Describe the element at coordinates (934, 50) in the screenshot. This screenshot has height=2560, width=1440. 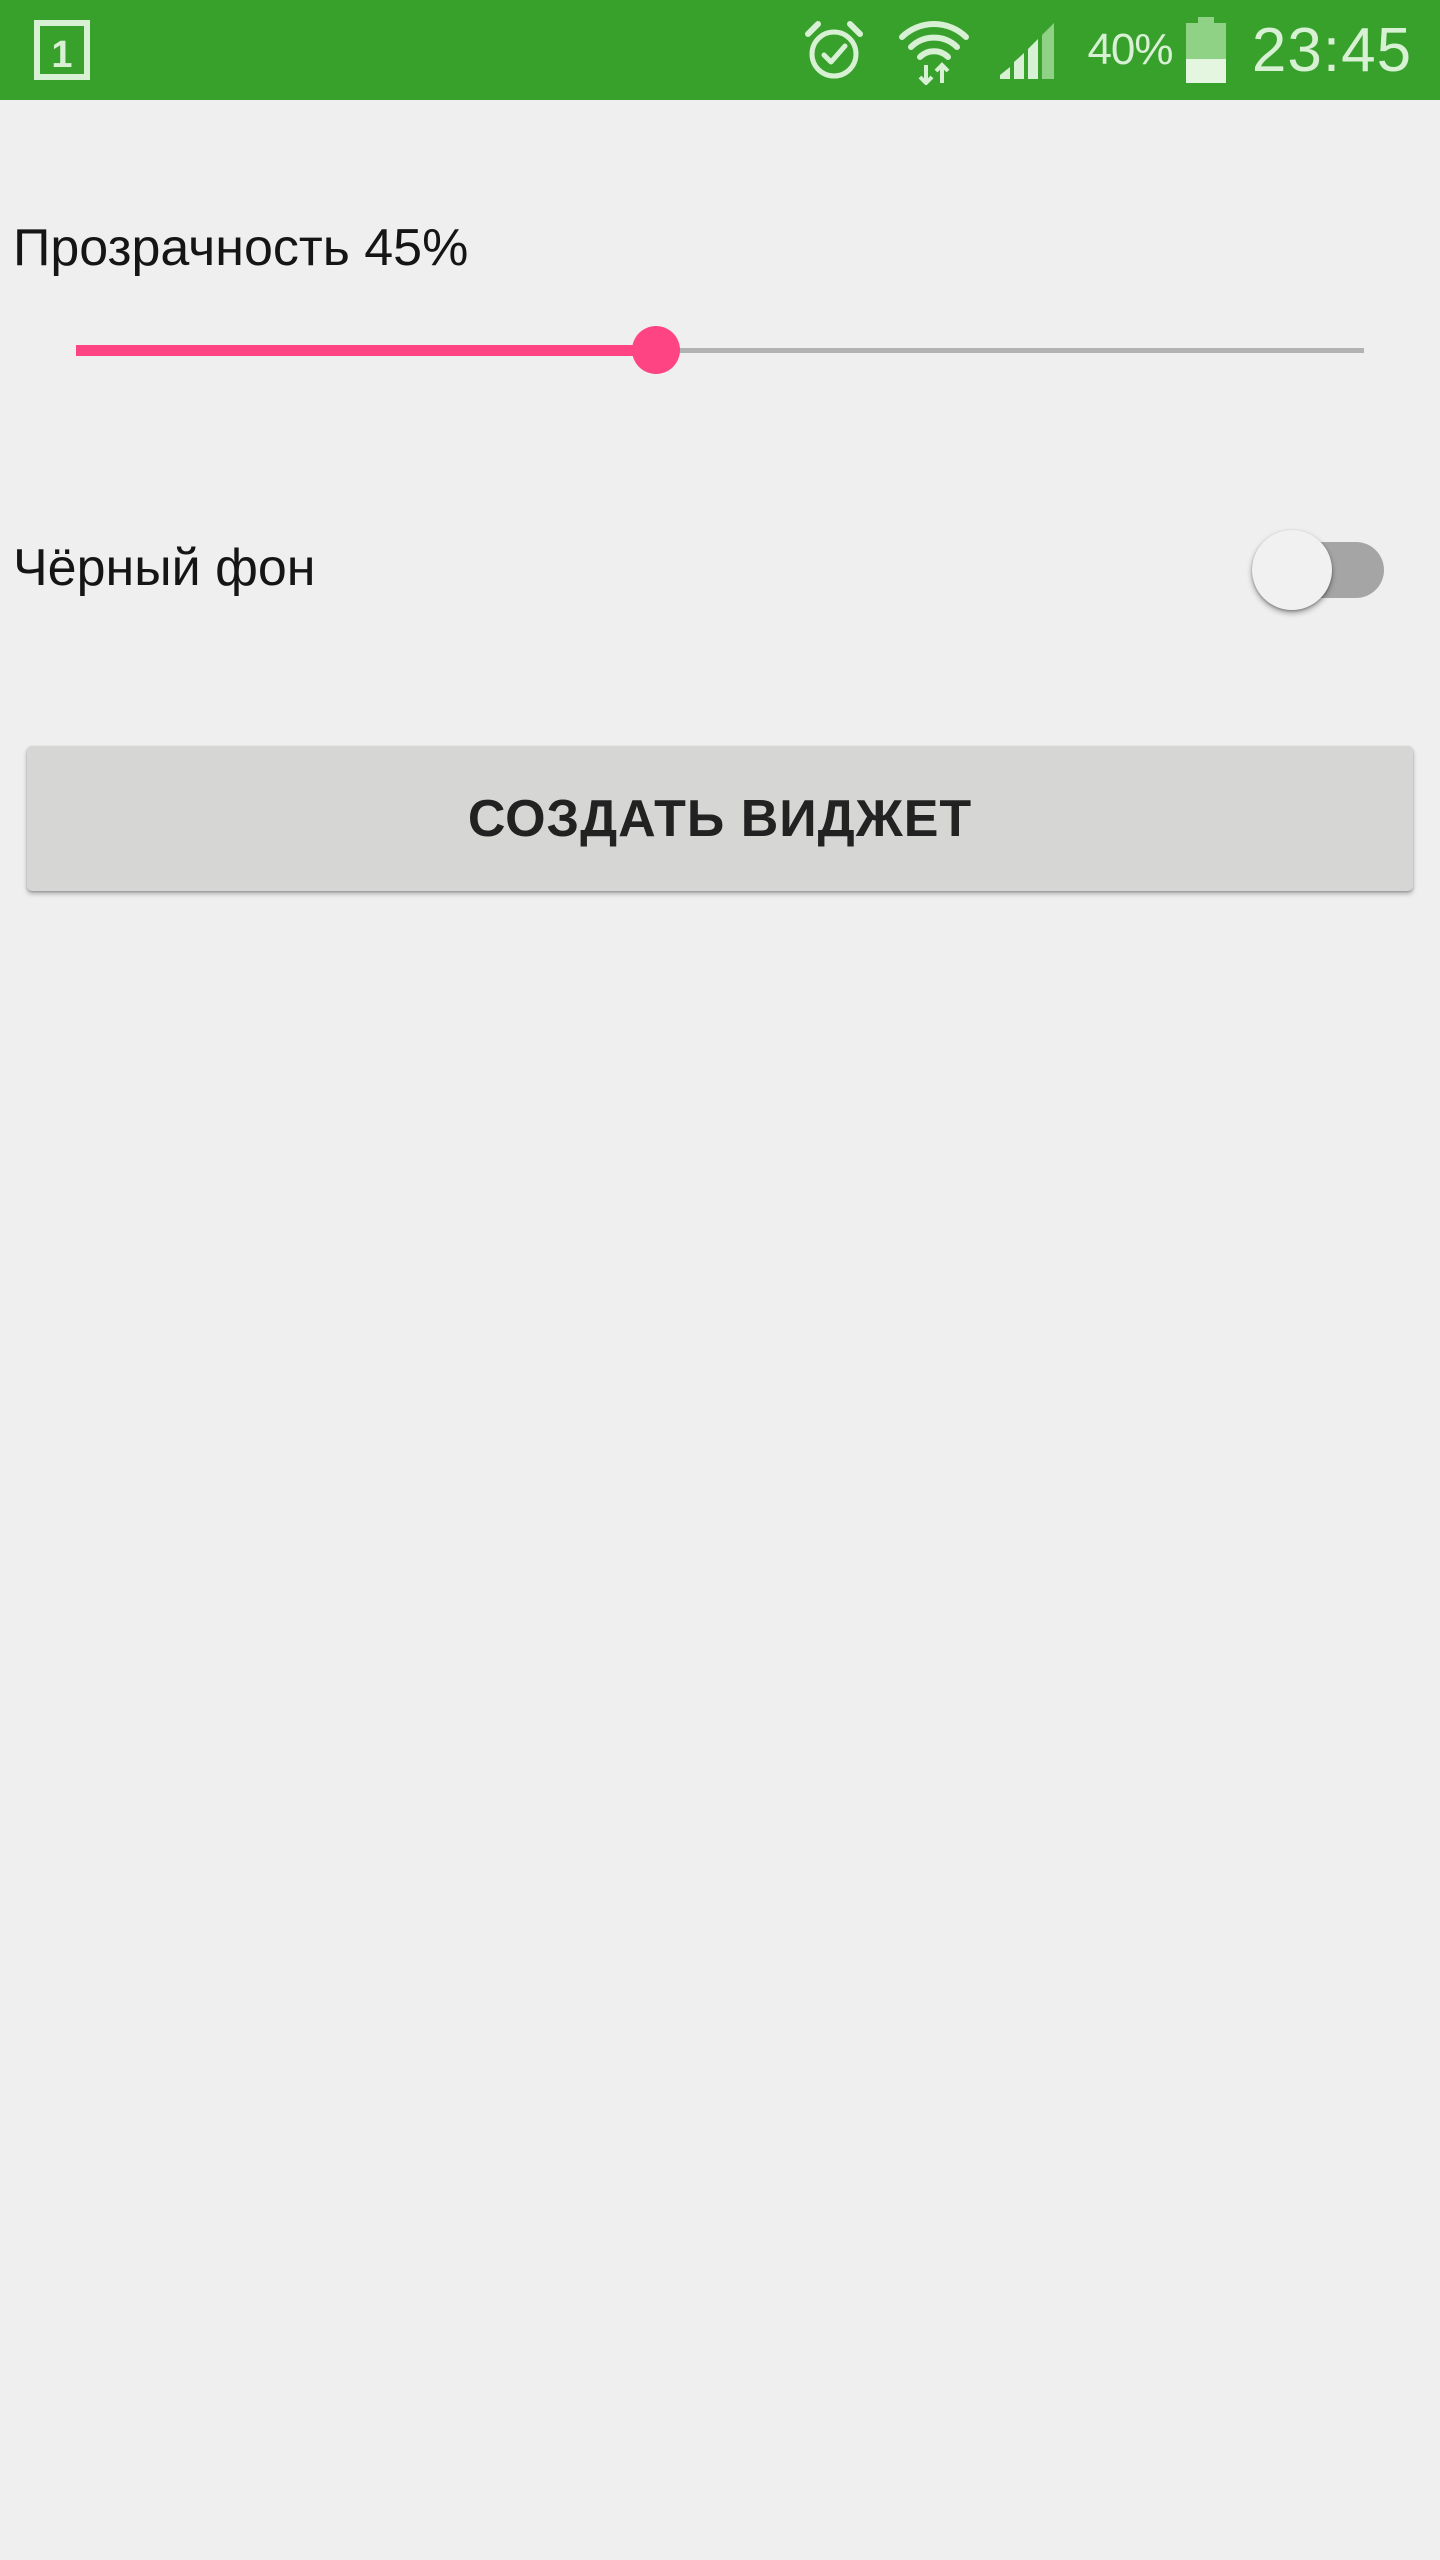
I see `wifi-icon` at that location.